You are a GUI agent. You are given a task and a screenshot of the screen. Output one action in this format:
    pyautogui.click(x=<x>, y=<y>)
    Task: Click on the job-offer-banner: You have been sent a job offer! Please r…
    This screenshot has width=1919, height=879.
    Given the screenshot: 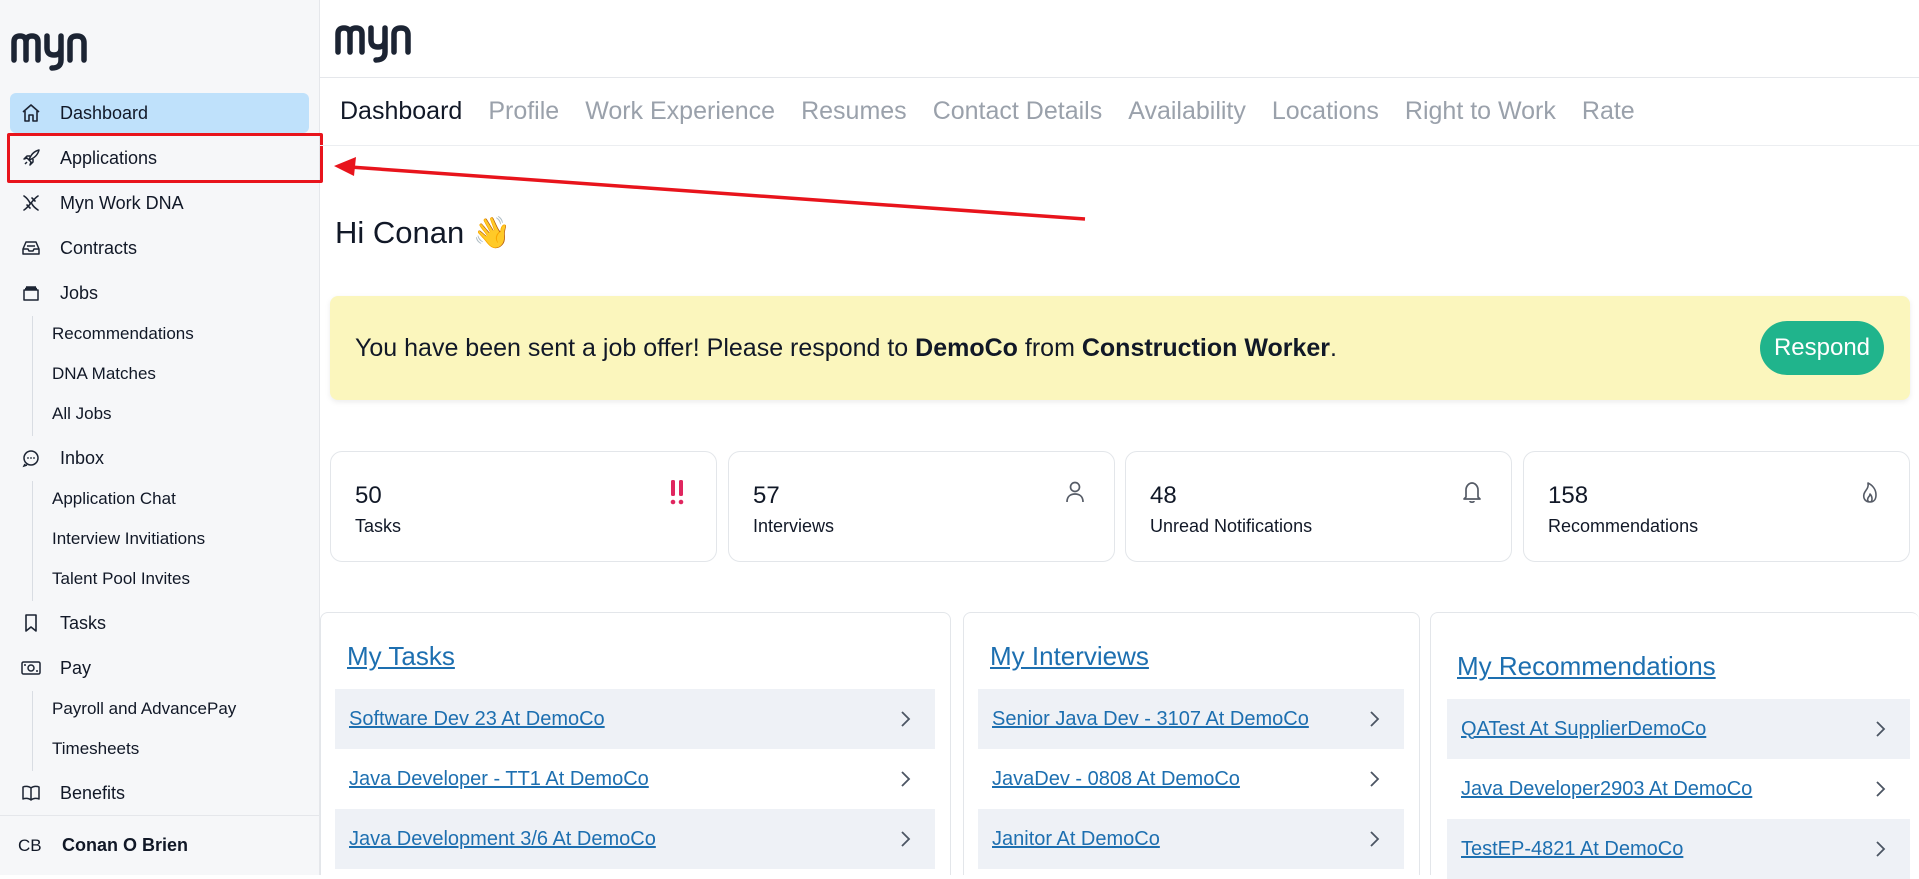 What is the action you would take?
    pyautogui.click(x=1120, y=348)
    